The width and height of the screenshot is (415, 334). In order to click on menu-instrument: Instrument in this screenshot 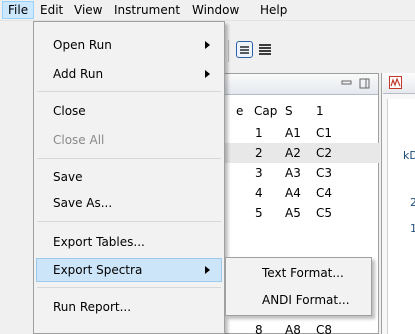, I will do `click(147, 10)`.